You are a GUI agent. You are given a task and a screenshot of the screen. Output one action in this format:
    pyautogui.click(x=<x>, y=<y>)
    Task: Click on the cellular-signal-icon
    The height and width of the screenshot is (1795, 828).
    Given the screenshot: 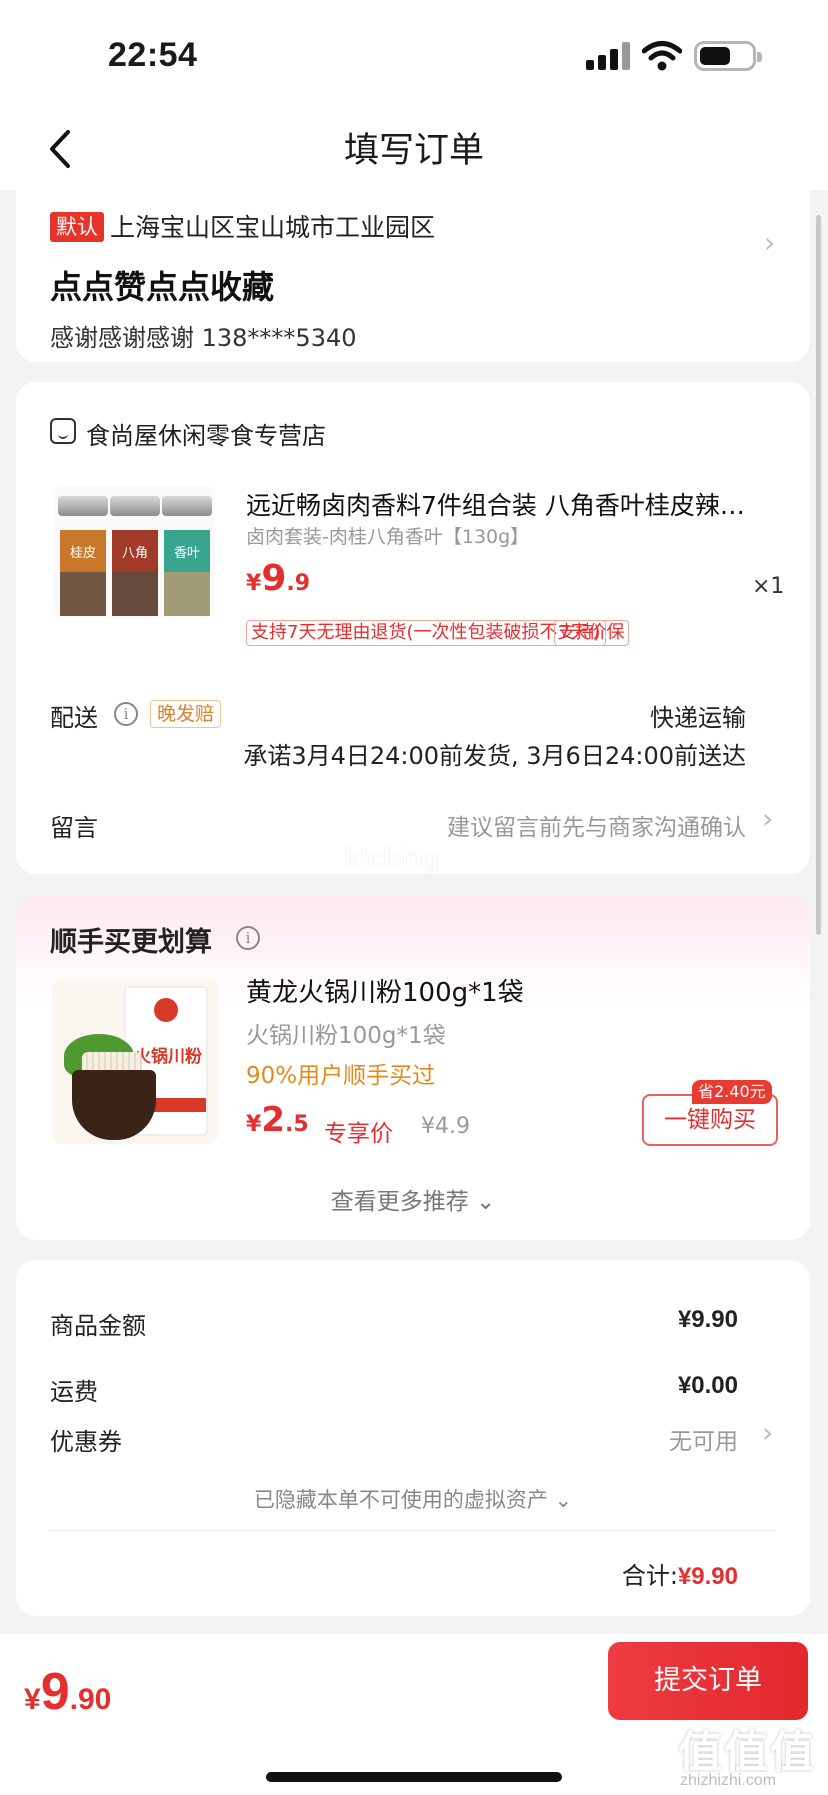 What is the action you would take?
    pyautogui.click(x=608, y=56)
    